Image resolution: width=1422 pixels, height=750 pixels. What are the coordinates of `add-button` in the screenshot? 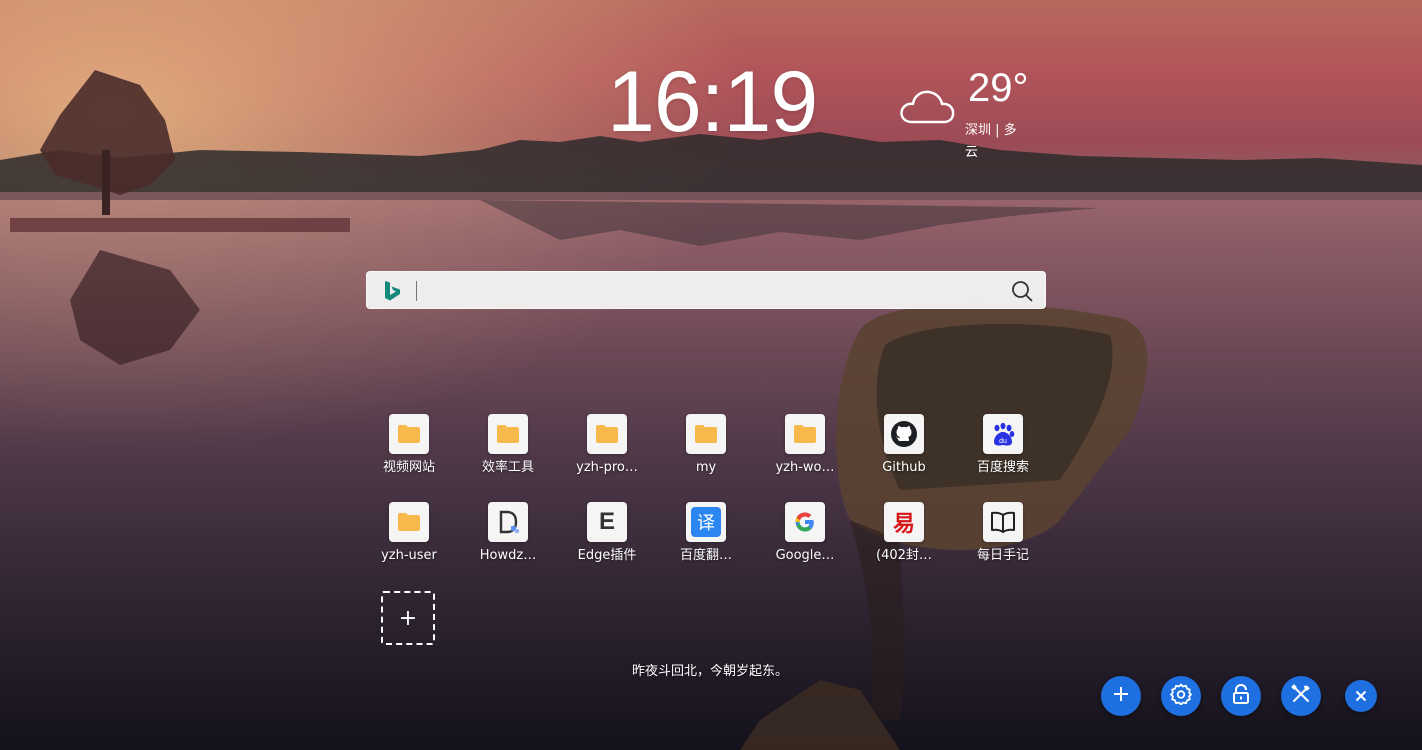 It's located at (1121, 696).